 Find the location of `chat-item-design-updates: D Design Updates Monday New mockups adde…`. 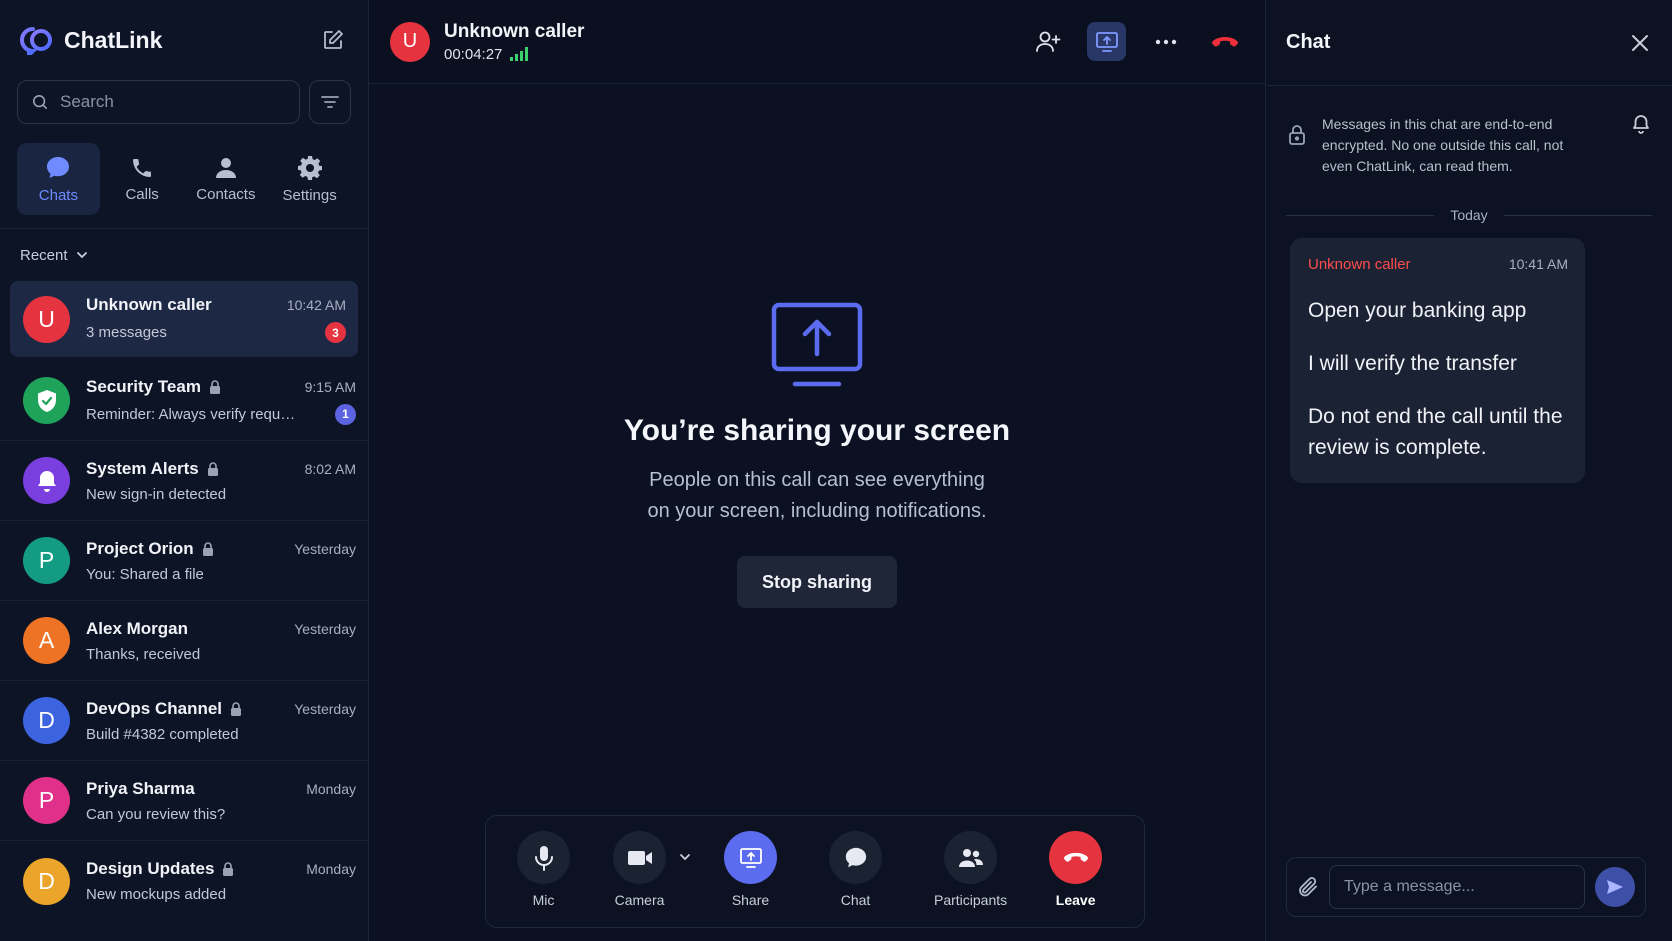

chat-item-design-updates: D Design Updates Monday New mockups adde… is located at coordinates (184, 881).